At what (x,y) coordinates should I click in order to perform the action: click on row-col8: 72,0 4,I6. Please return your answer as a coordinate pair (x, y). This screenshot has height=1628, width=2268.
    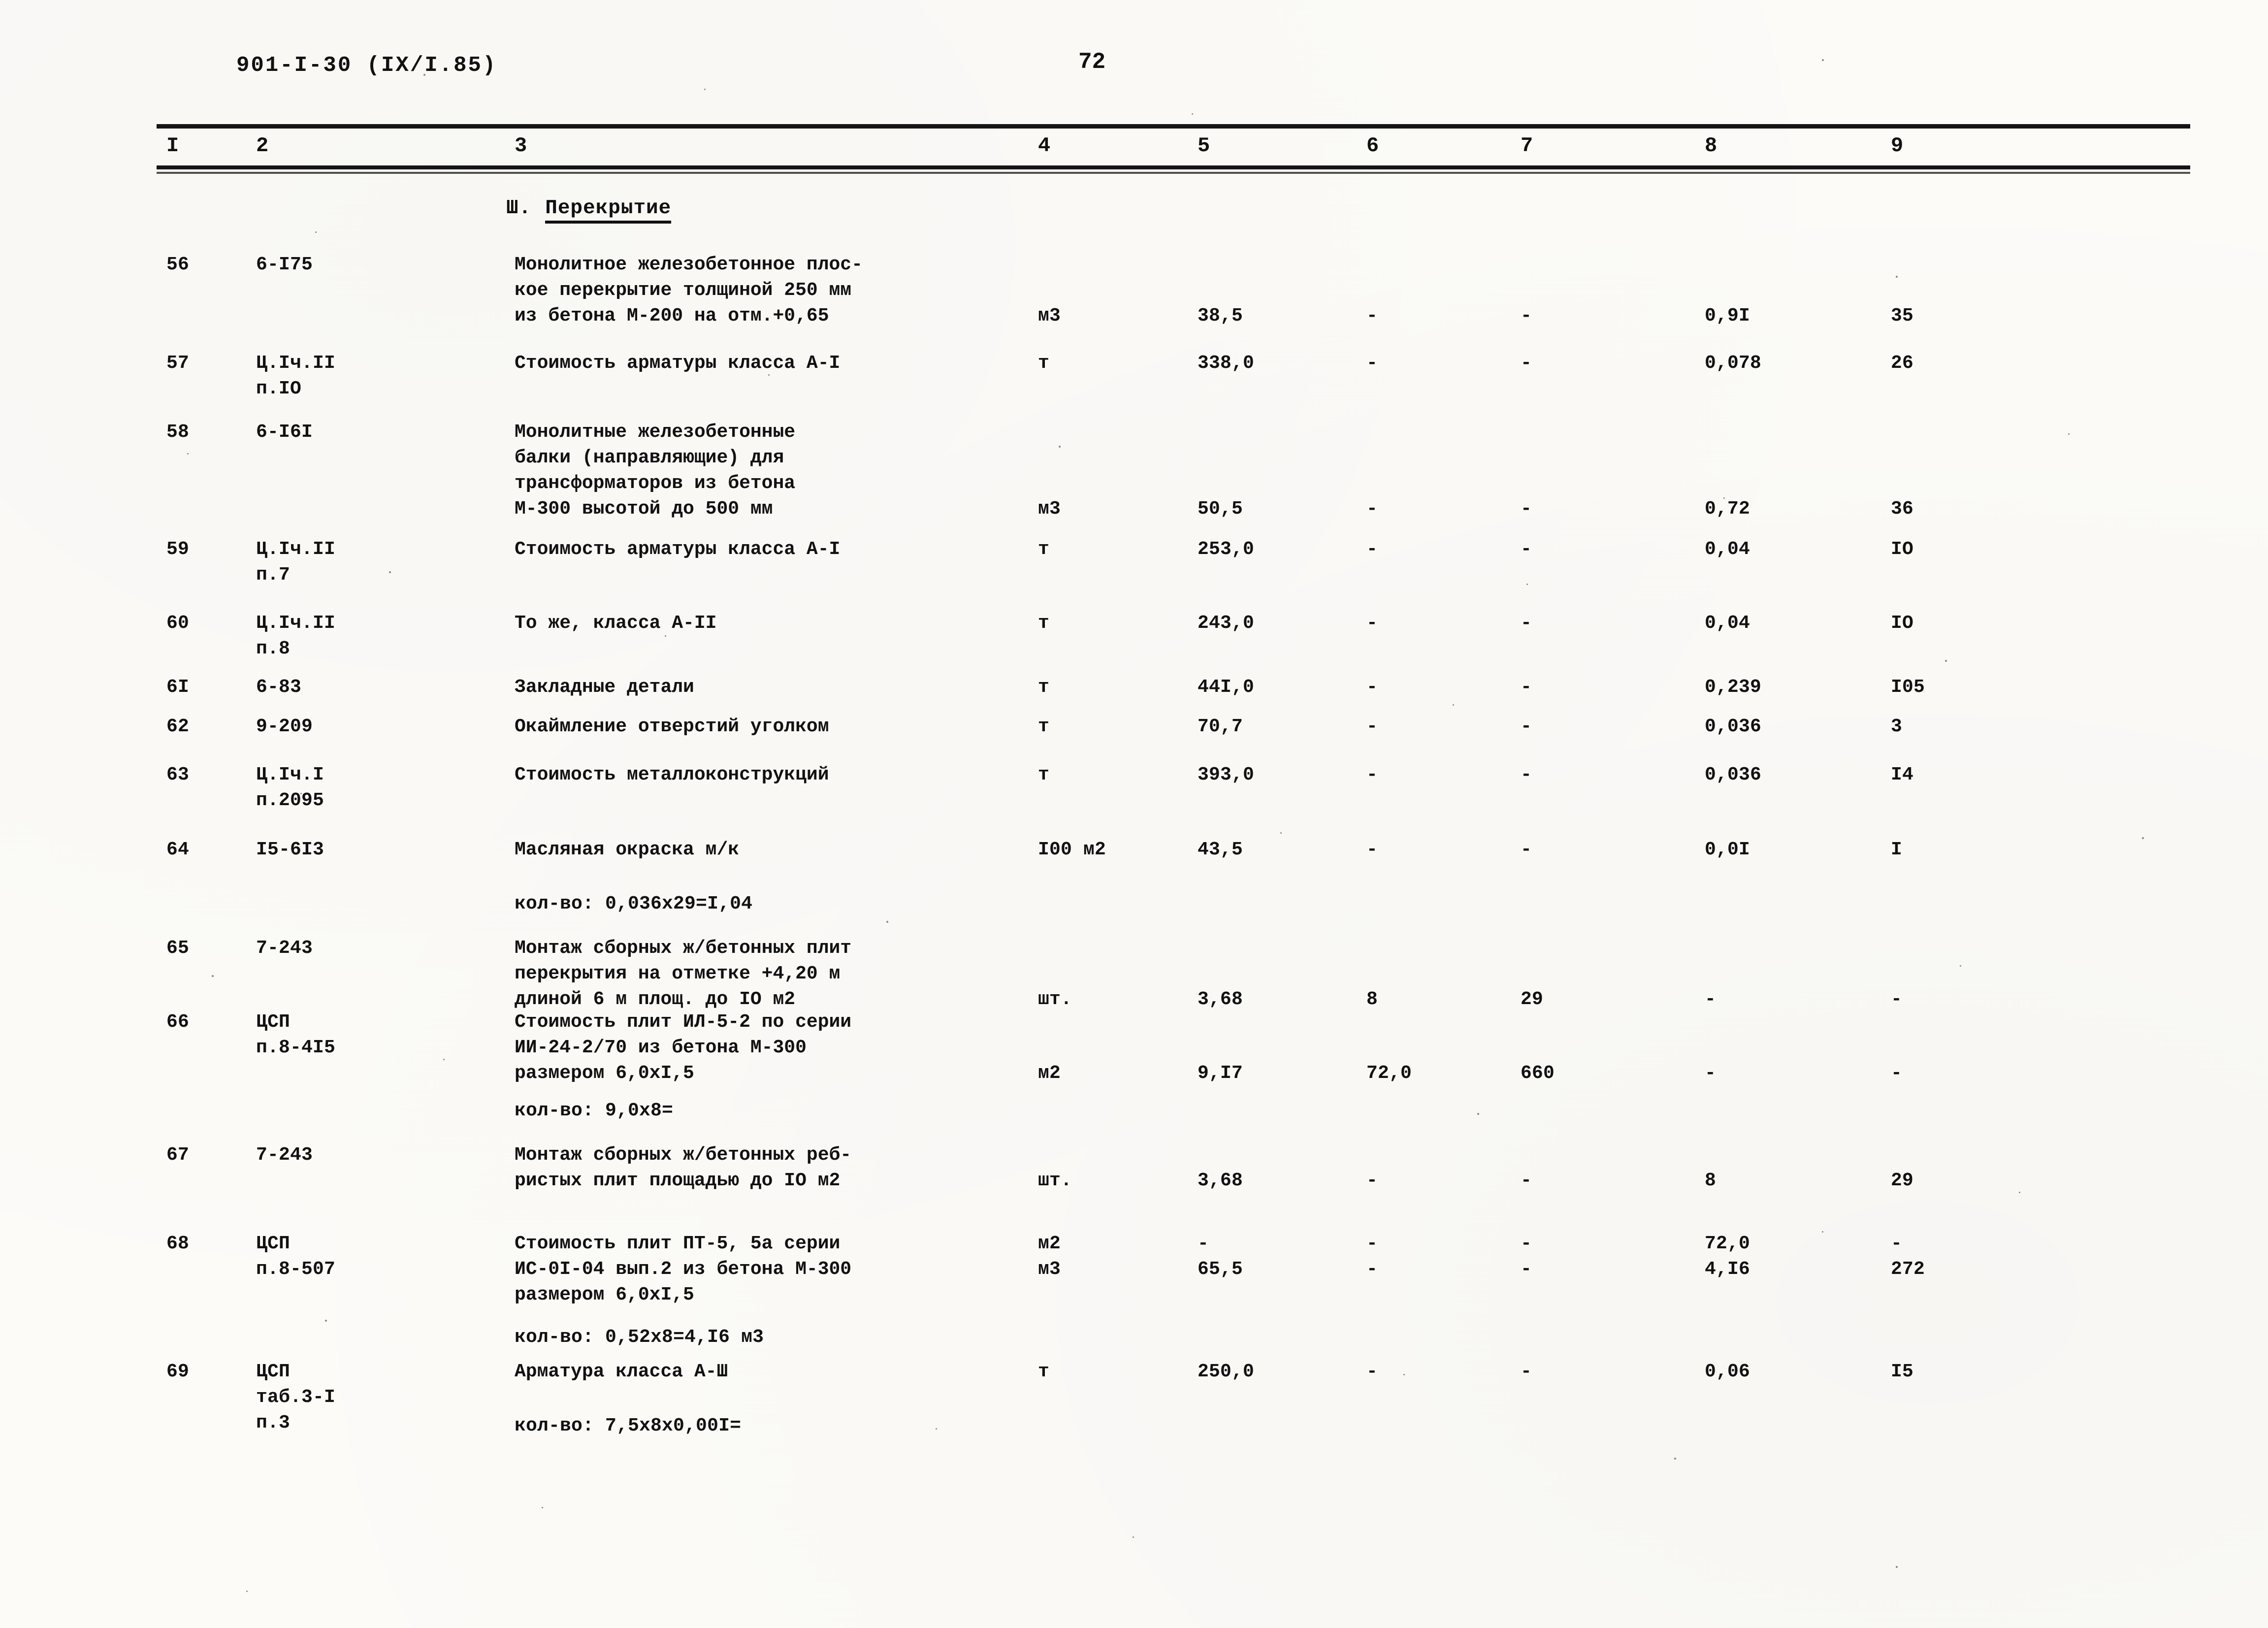
    Looking at the image, I should click on (1728, 1256).